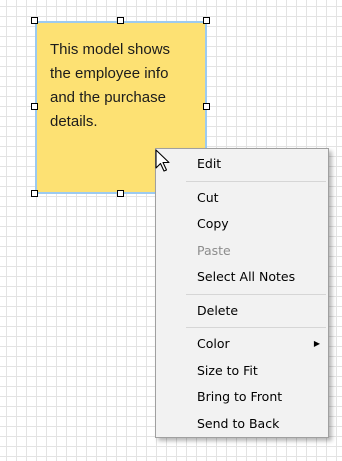  I want to click on menu-item-size-to-fit: Size to Fit, so click(242, 371).